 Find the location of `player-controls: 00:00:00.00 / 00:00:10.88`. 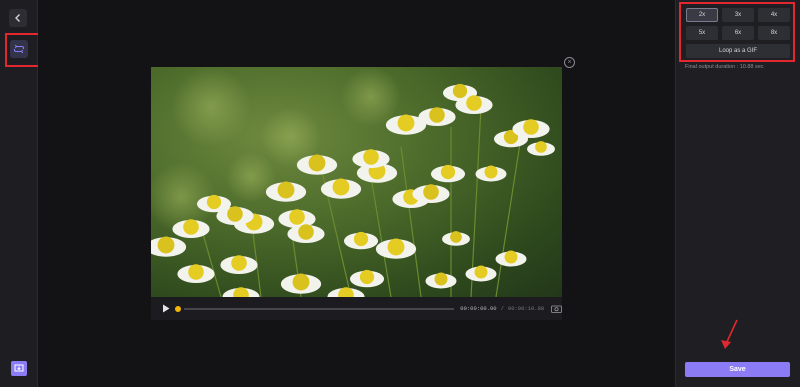

player-controls: 00:00:00.00 / 00:00:10.88 is located at coordinates (356, 308).